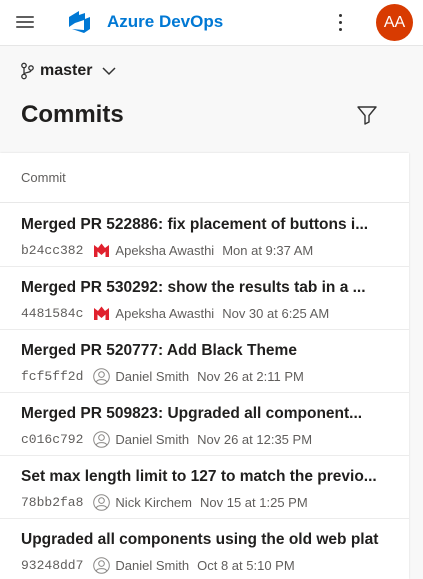  I want to click on commit-meta: 93248dd7 Daniel Smith Oct 8 at 5:10 PM, so click(158, 565).